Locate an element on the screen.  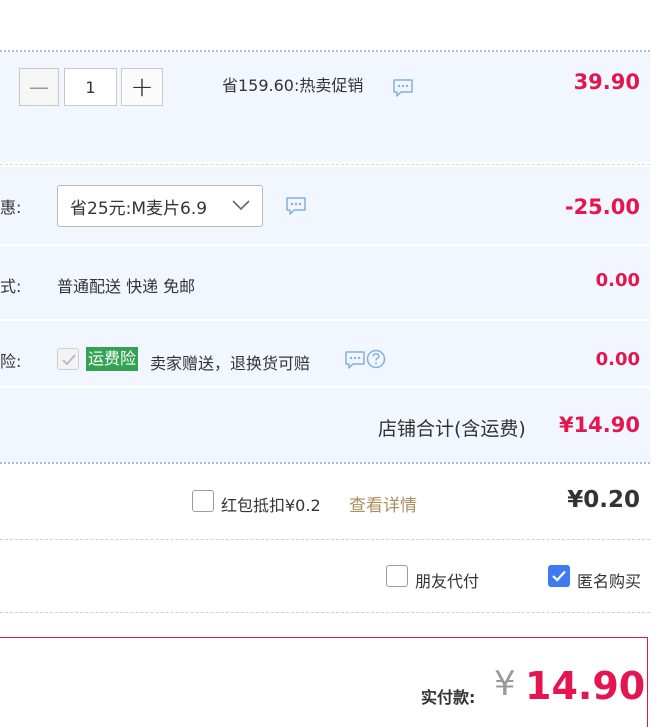
shipping-method: 普通配送 快递 免邮 is located at coordinates (126, 286).